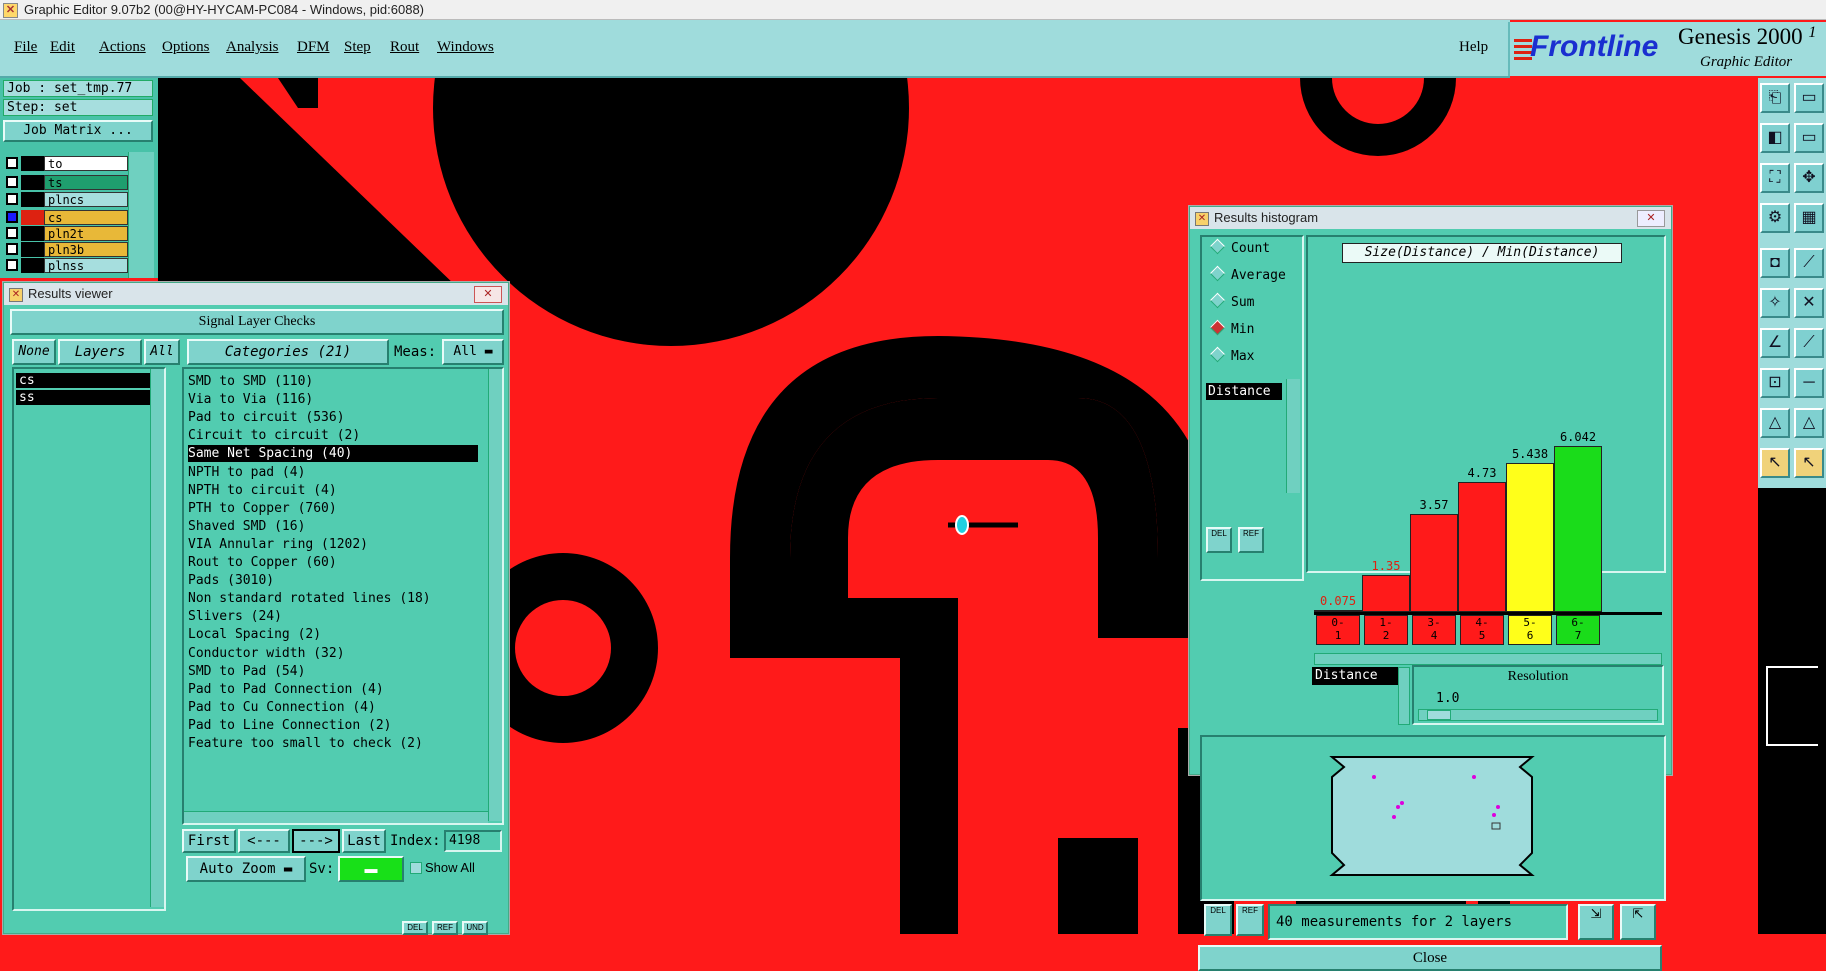  What do you see at coordinates (1809, 383) in the screenshot?
I see `tool-dash-icon: ─` at bounding box center [1809, 383].